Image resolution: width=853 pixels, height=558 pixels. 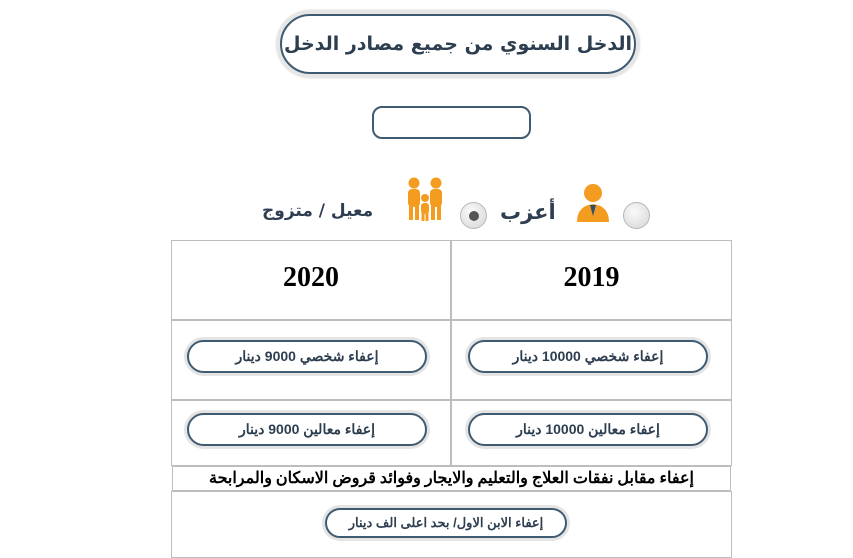 What do you see at coordinates (425, 199) in the screenshot?
I see `family-icon` at bounding box center [425, 199].